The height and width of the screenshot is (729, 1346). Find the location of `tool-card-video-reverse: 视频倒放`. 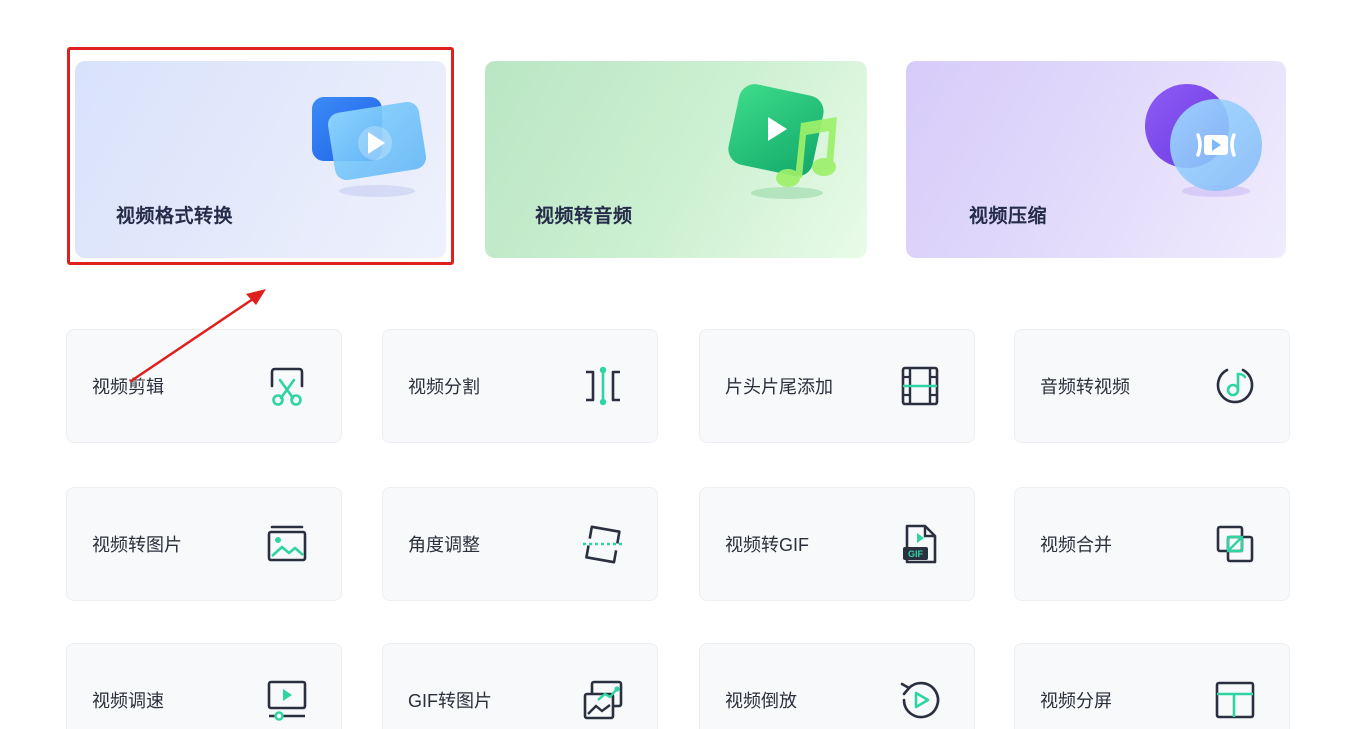

tool-card-video-reverse: 视频倒放 is located at coordinates (837, 686).